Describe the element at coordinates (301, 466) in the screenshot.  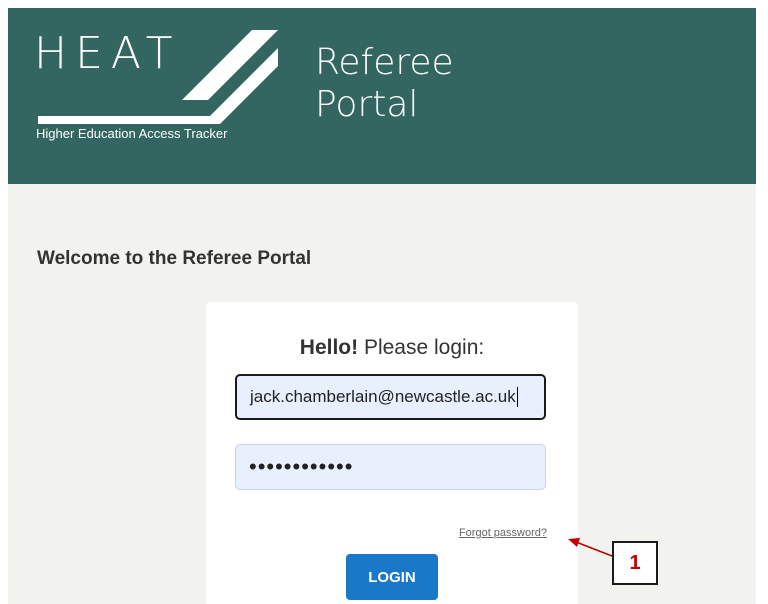
I see `password-value: ••••••••••••` at that location.